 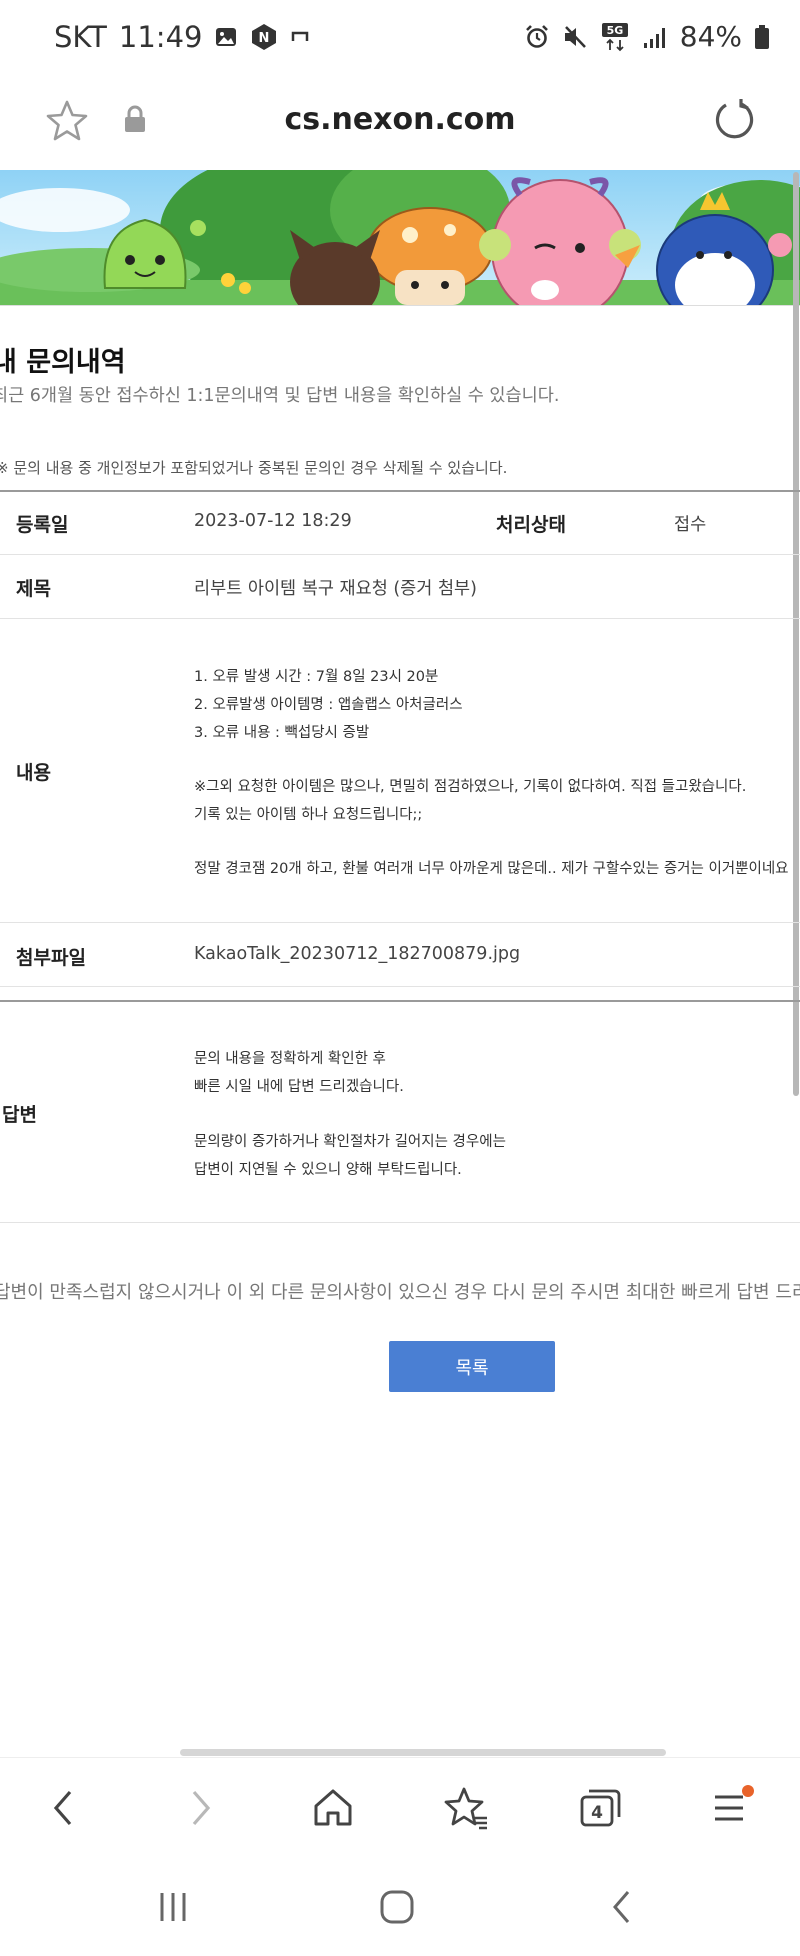 I want to click on forward-icon, so click(x=201, y=1808).